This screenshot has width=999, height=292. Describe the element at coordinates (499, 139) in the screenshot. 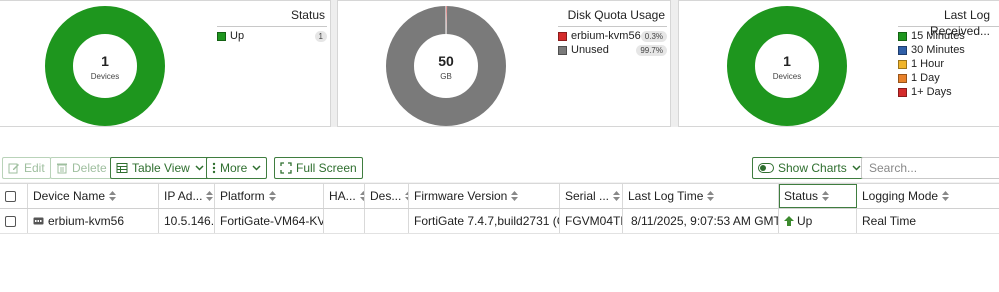

I see `spacer` at that location.